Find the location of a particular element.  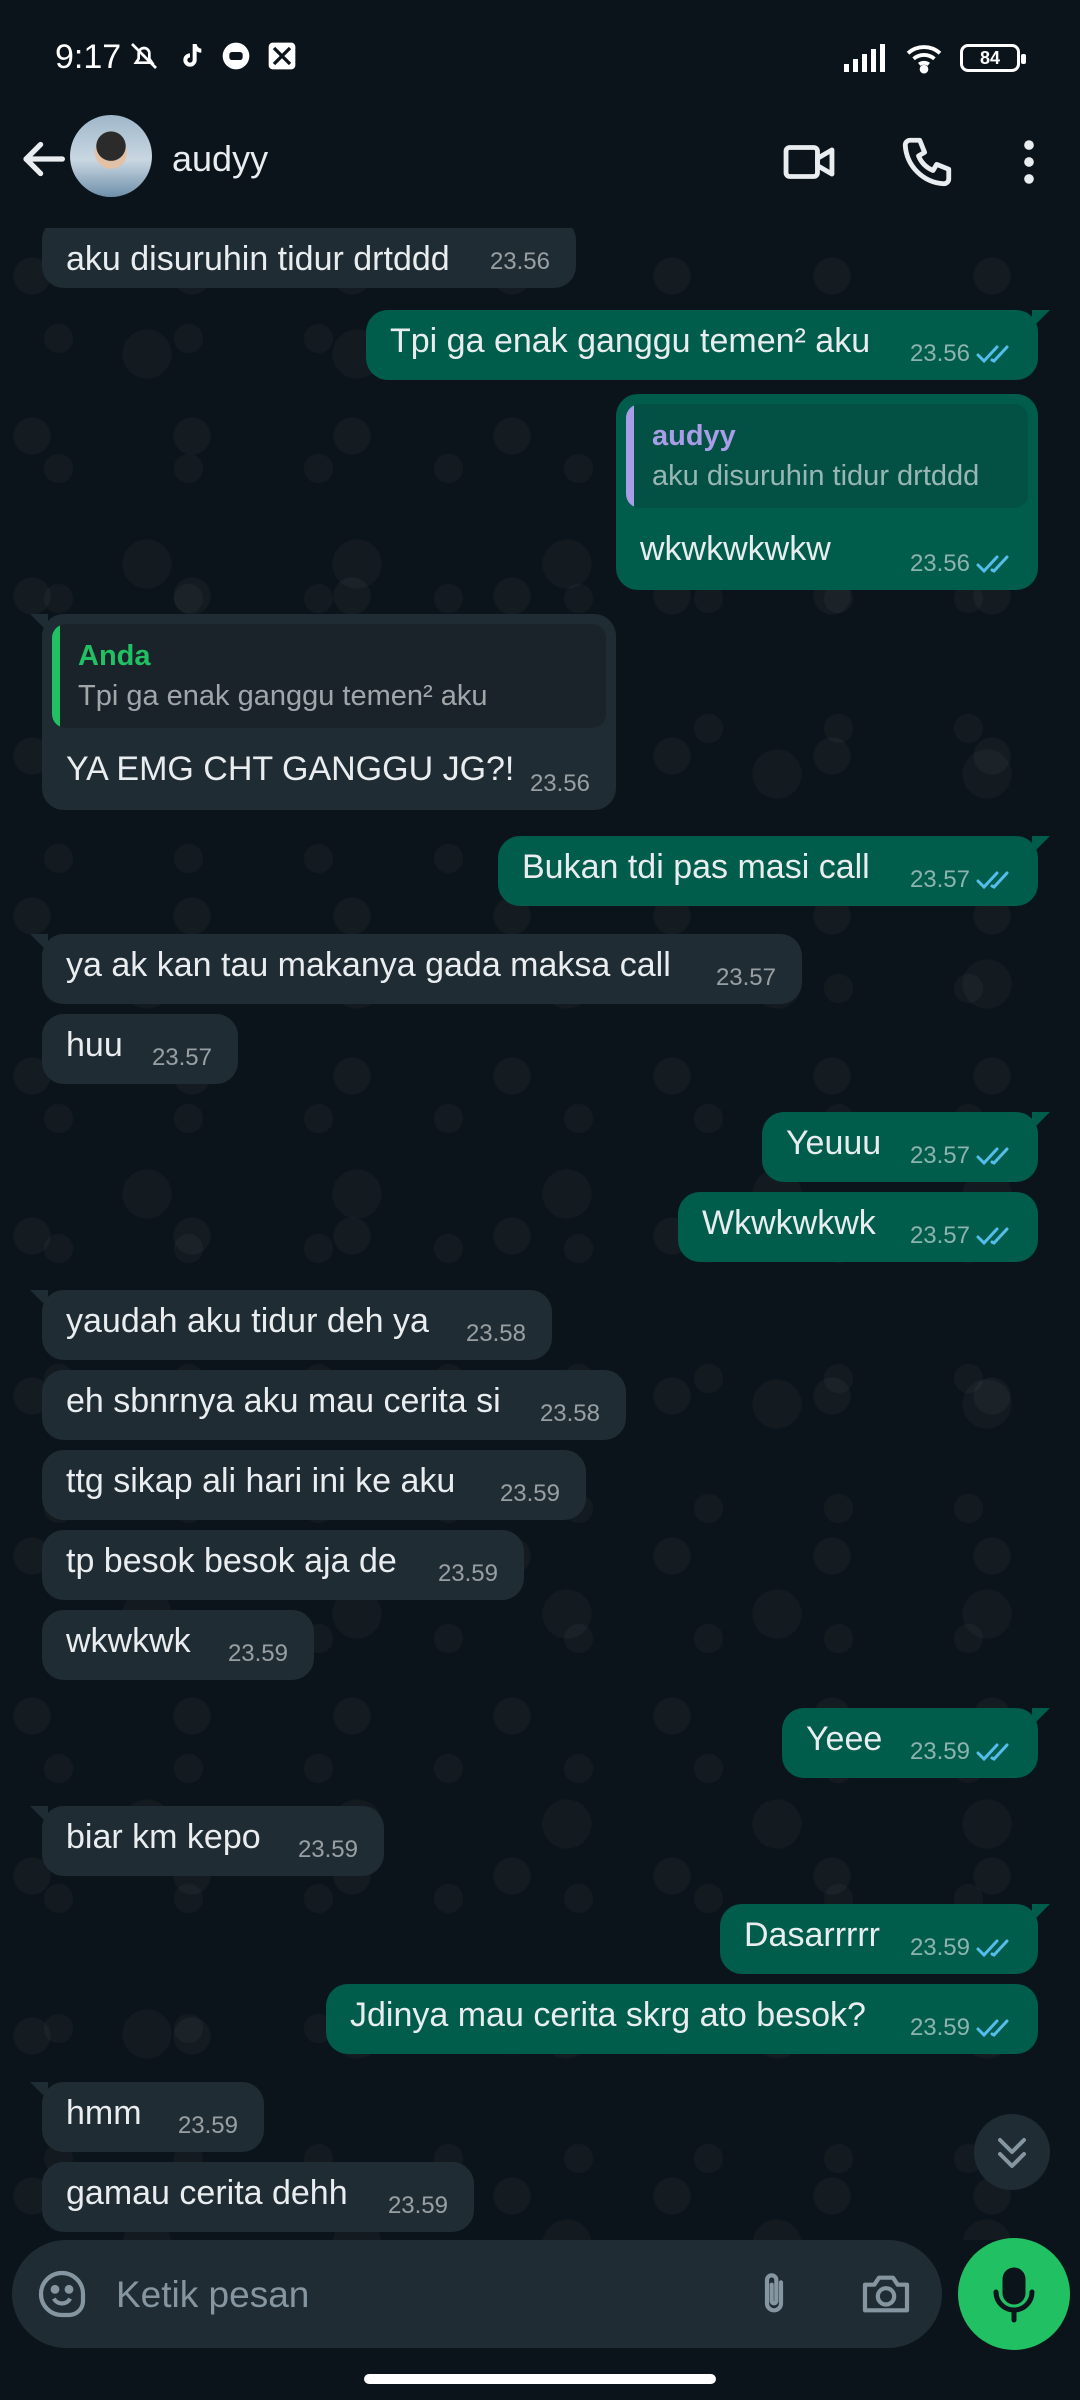

message-text: biar km kepo is located at coordinates (163, 1837).